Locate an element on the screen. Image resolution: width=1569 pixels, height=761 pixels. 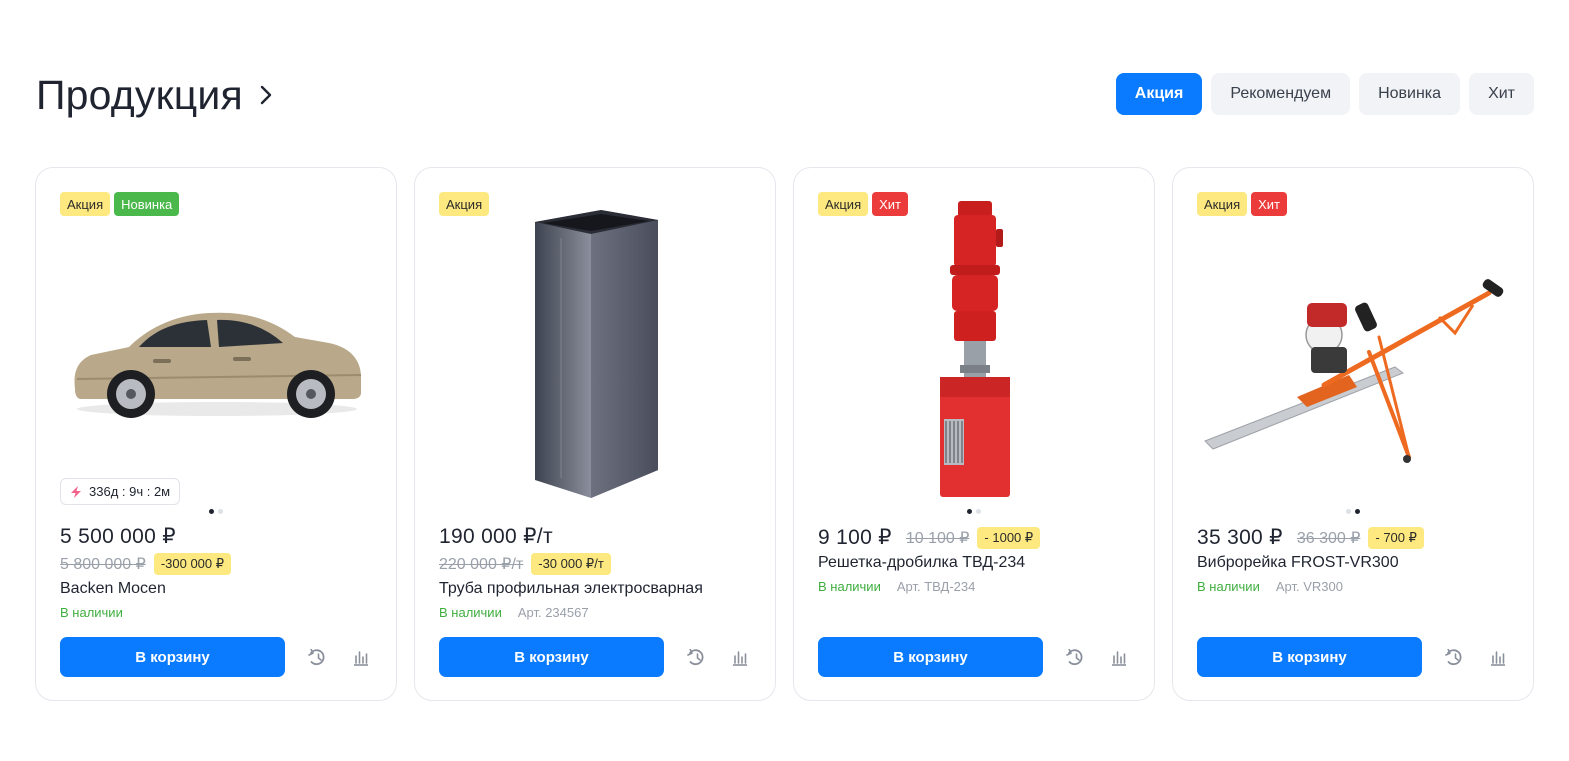
product-meta: В наличии Арт. VR300 is located at coordinates (1270, 586).